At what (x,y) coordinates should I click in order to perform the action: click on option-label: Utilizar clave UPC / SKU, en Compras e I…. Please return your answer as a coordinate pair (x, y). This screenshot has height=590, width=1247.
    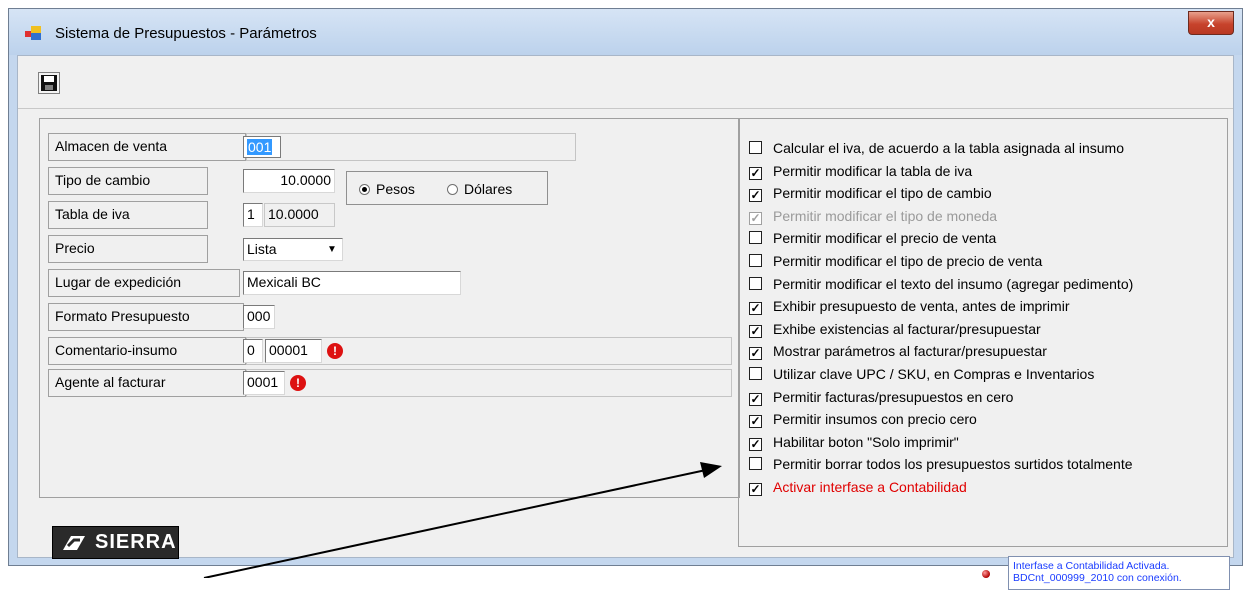
    Looking at the image, I should click on (934, 374).